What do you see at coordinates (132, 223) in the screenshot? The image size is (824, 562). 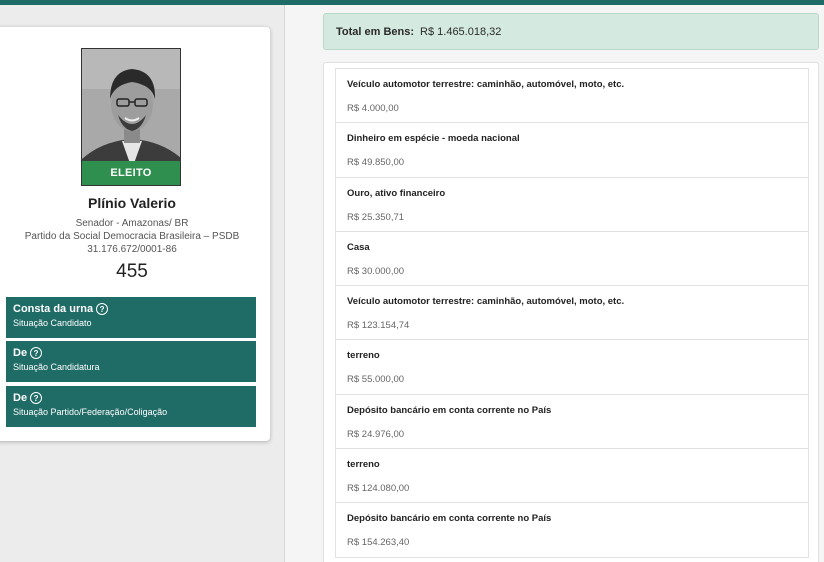 I see `candidate-office: Senador - Amazonas/ BR` at bounding box center [132, 223].